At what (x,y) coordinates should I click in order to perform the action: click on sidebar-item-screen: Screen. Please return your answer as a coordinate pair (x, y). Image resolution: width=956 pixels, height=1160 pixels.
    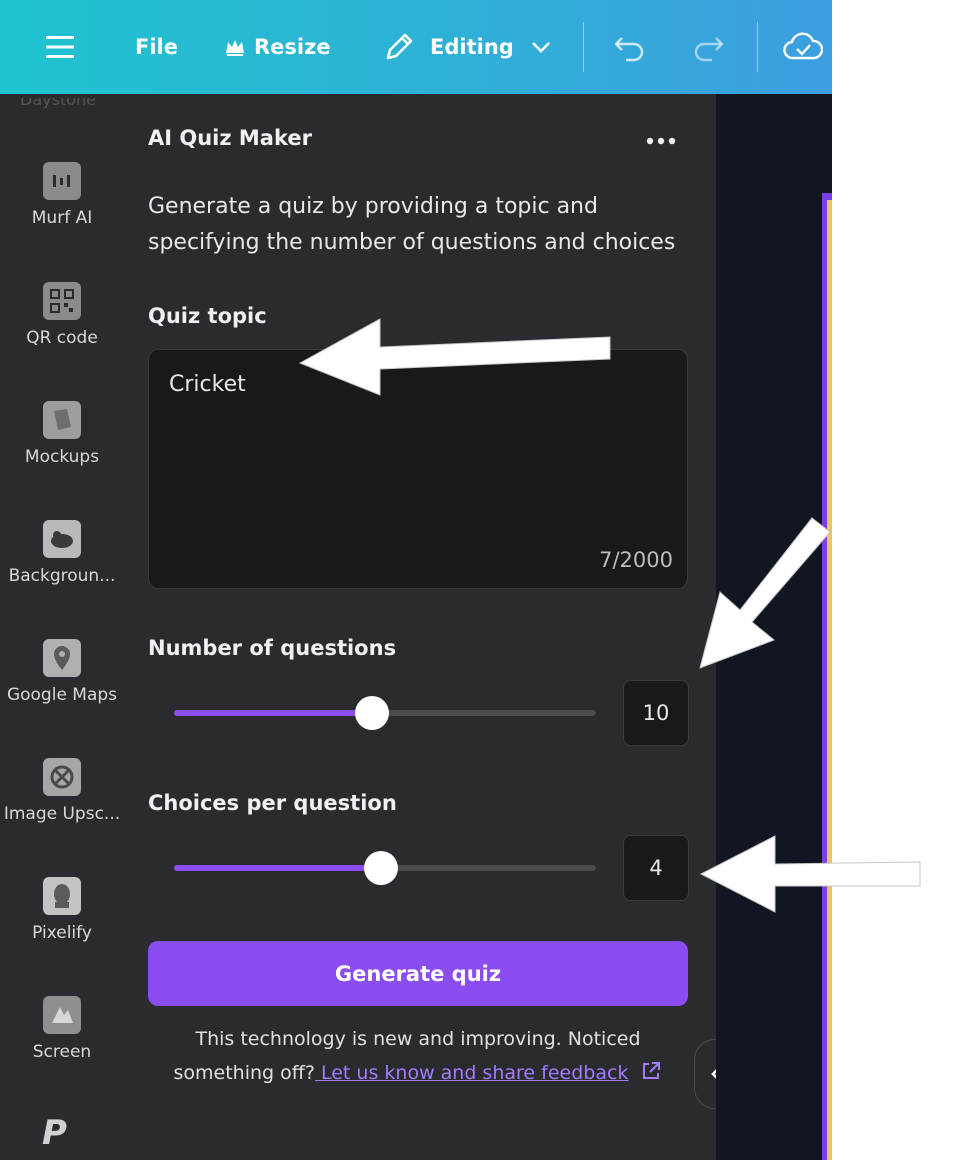
    Looking at the image, I should click on (62, 1029).